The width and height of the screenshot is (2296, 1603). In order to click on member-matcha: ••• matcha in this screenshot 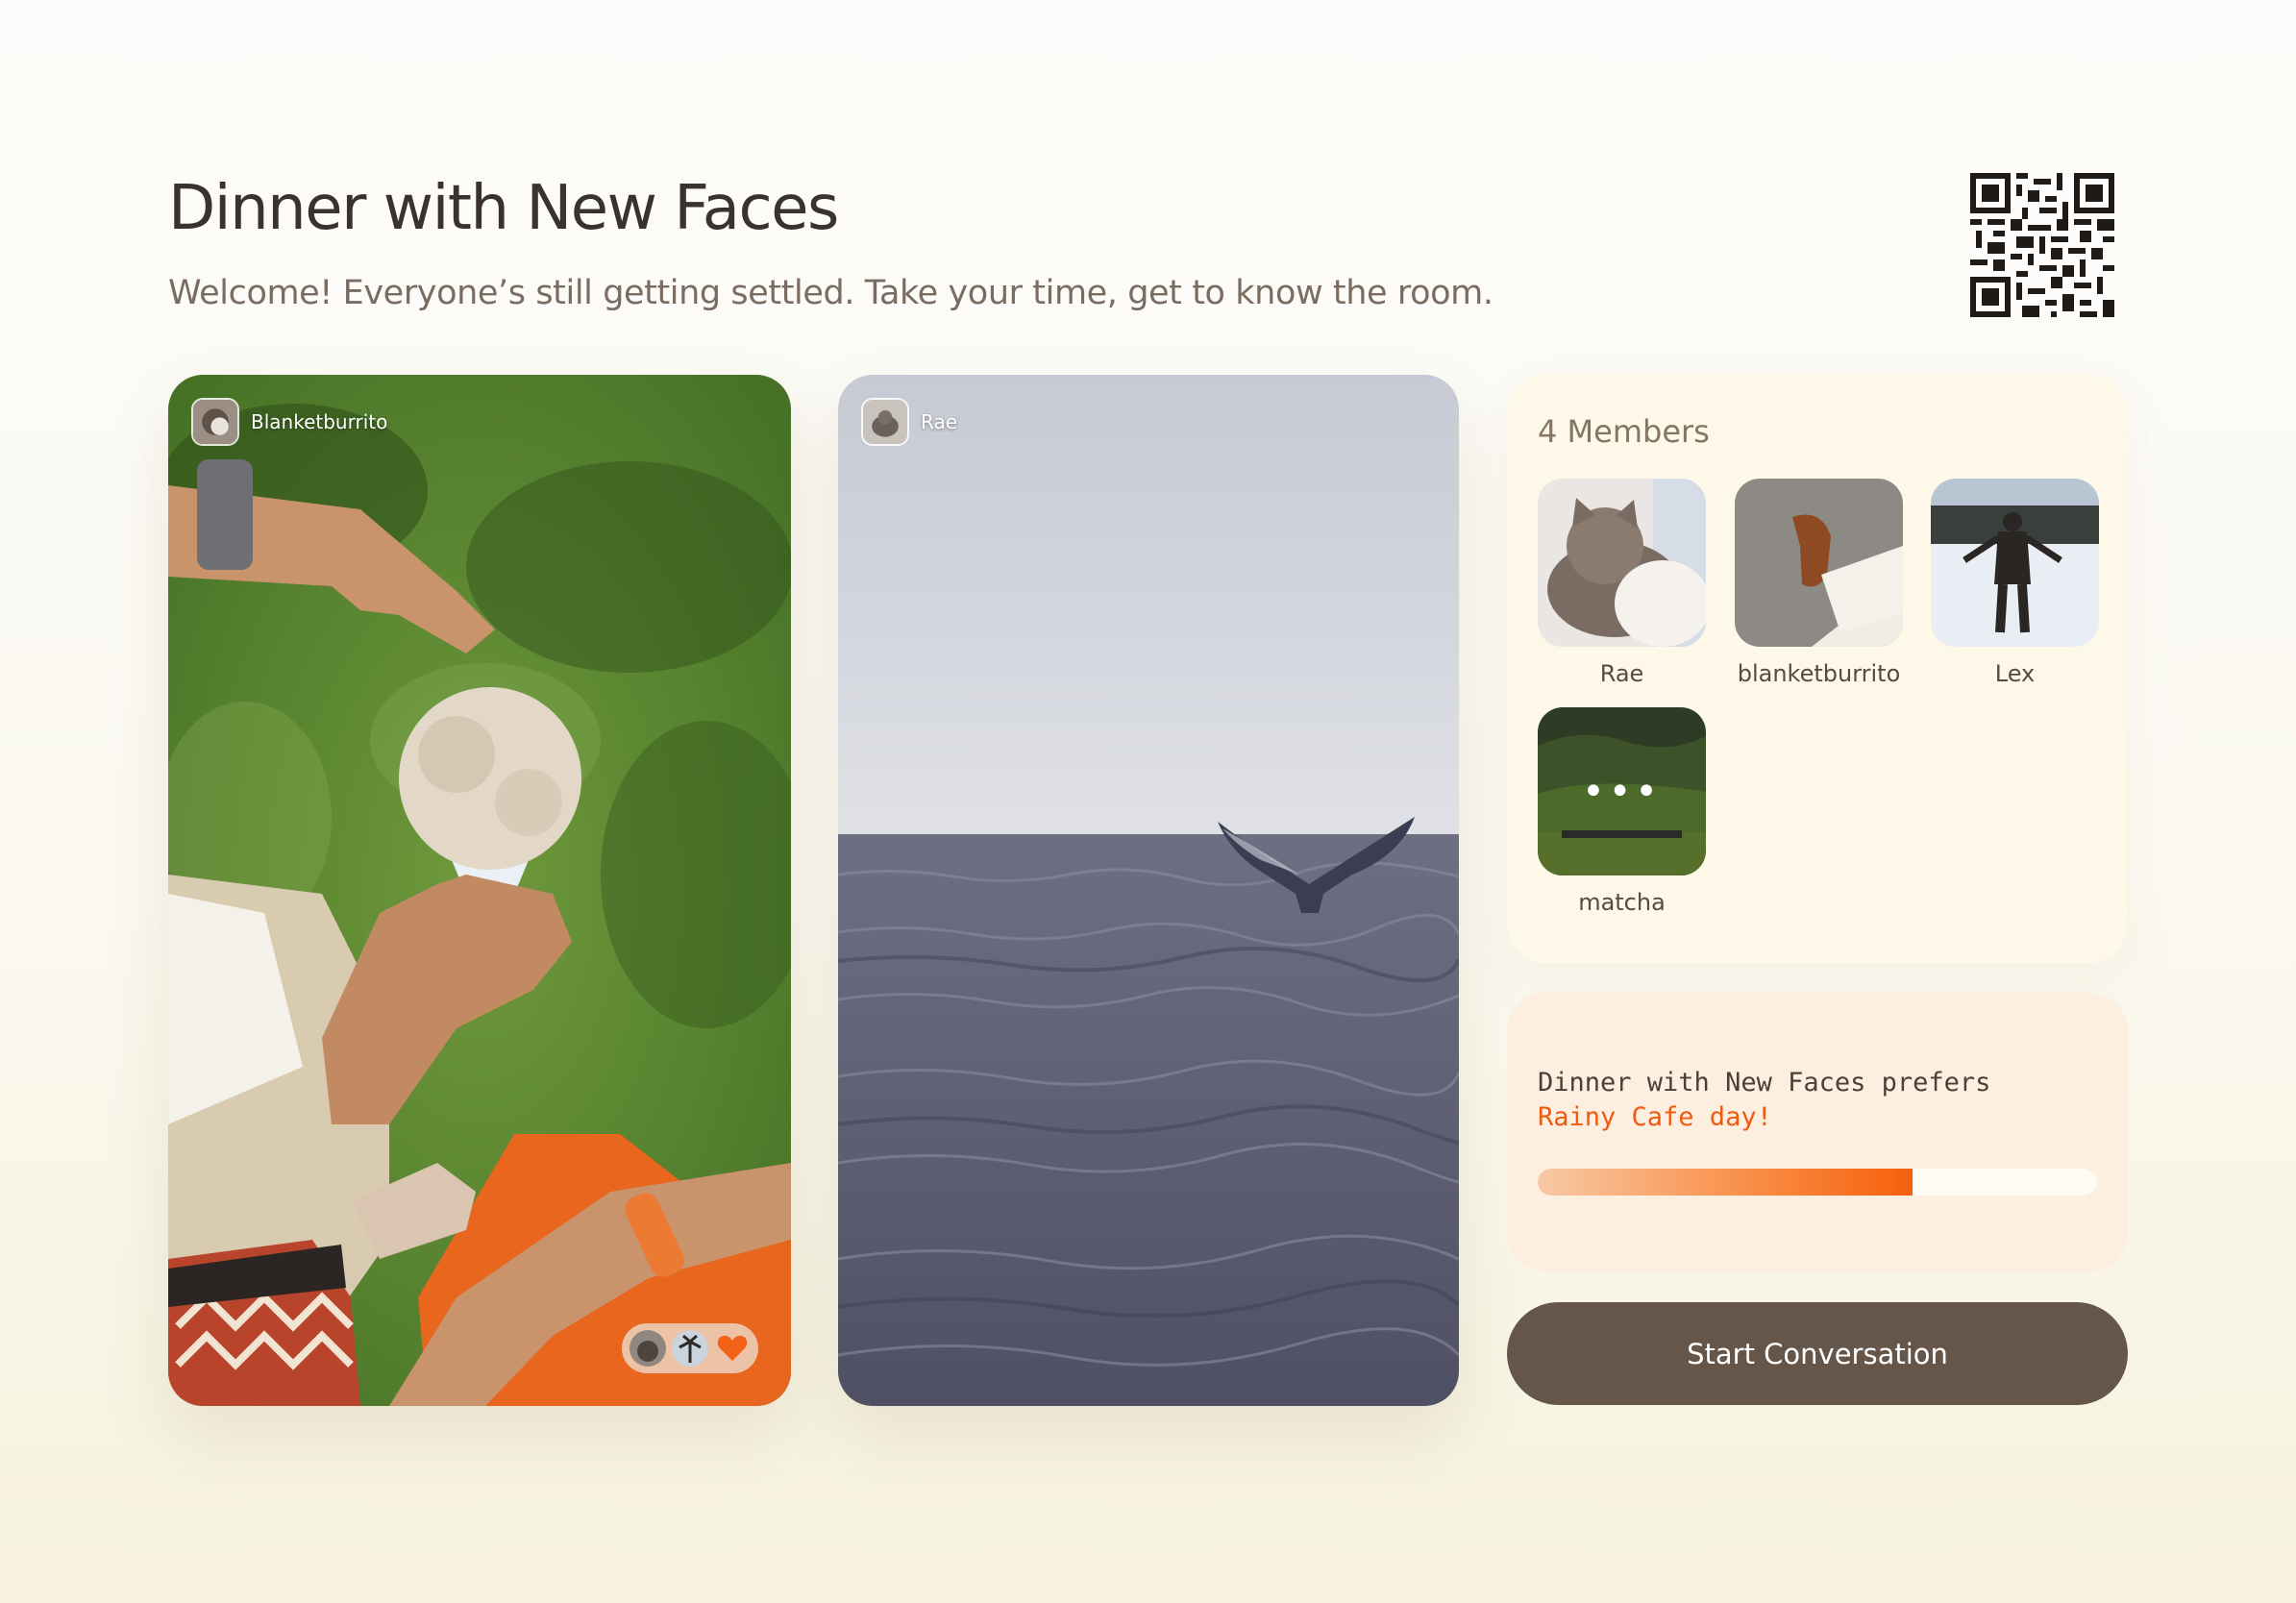, I will do `click(1622, 812)`.